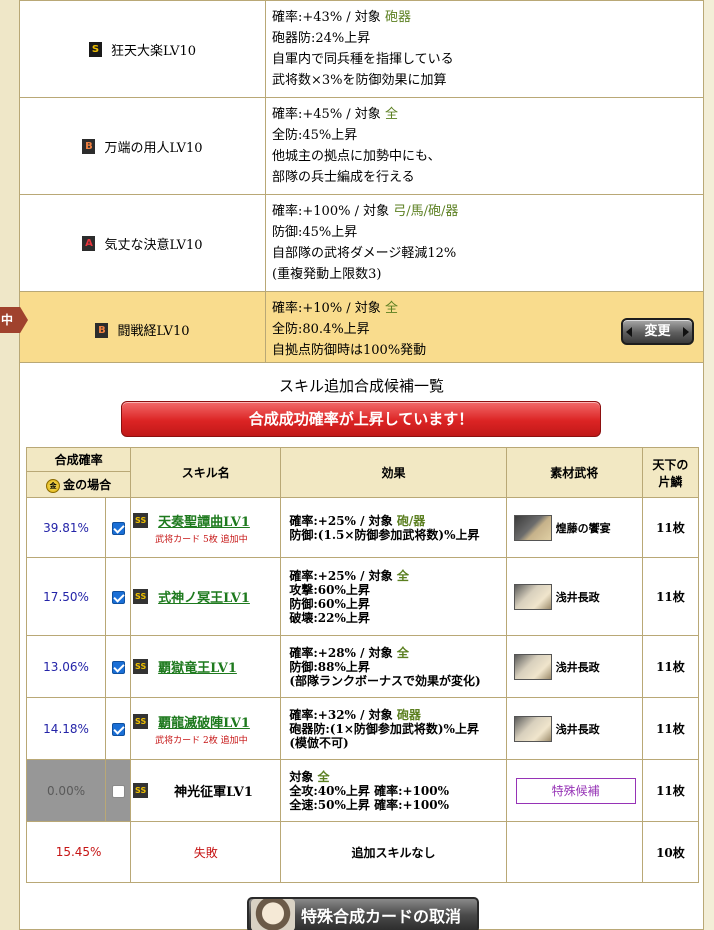 This screenshot has height=930, width=714. What do you see at coordinates (95, 49) in the screenshot?
I see `rank-s-icon: S` at bounding box center [95, 49].